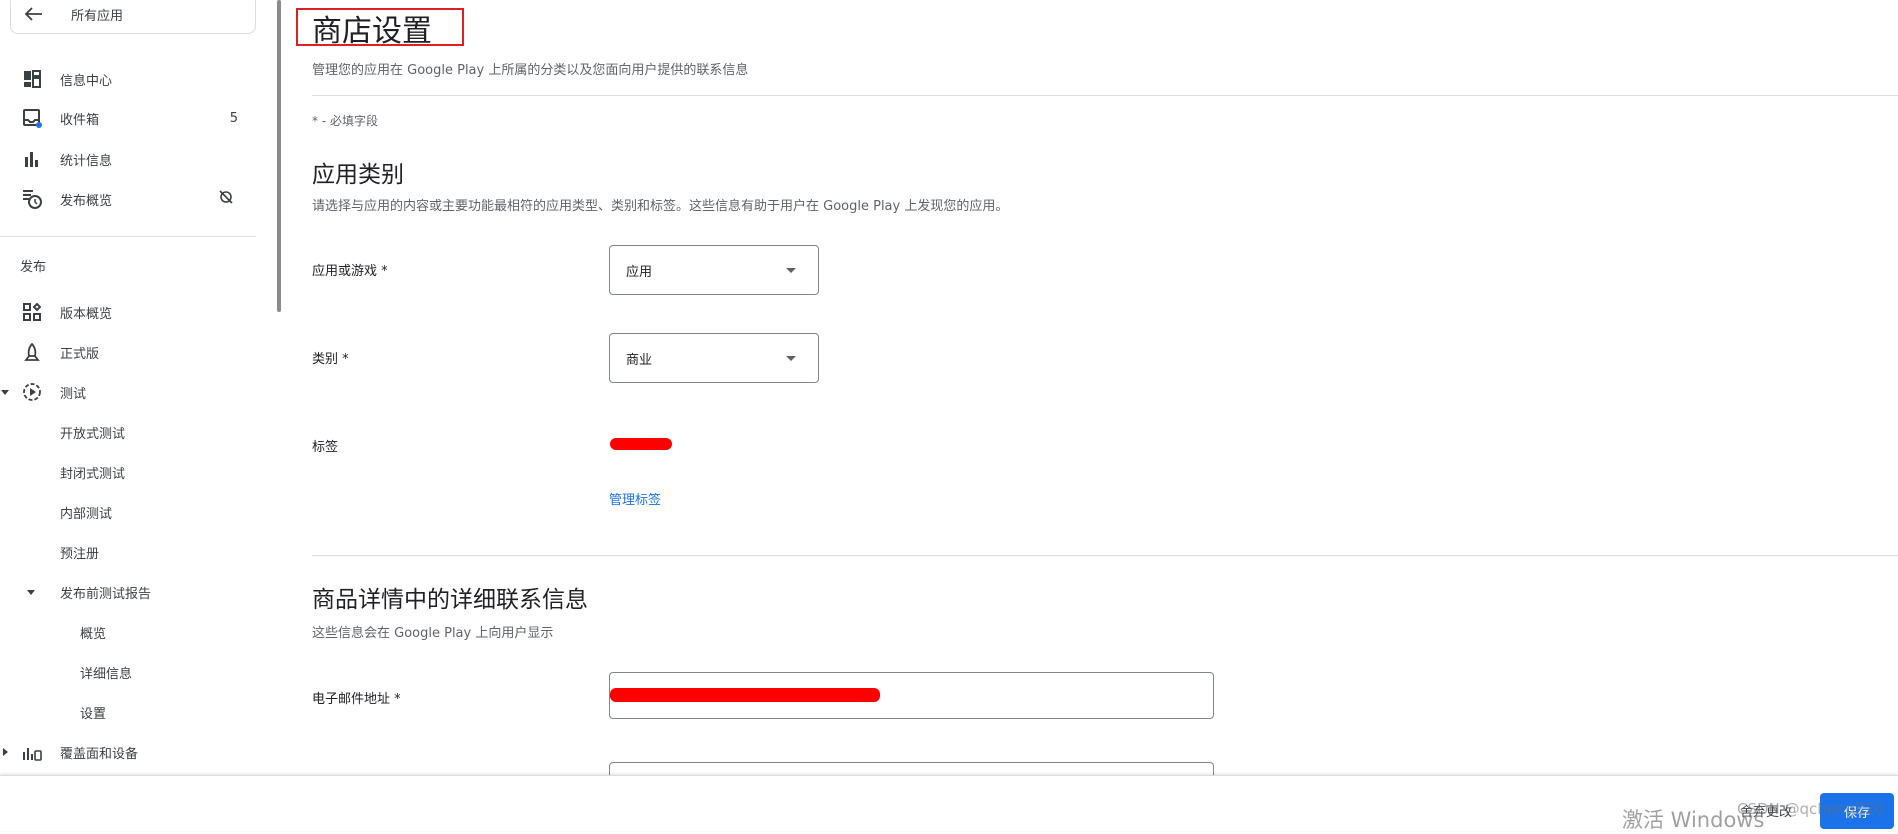  What do you see at coordinates (530, 70) in the screenshot?
I see `page-subtitle: 管理您的应用在 Google Play 上所属的分类以及您面向用户提供的联系信息` at bounding box center [530, 70].